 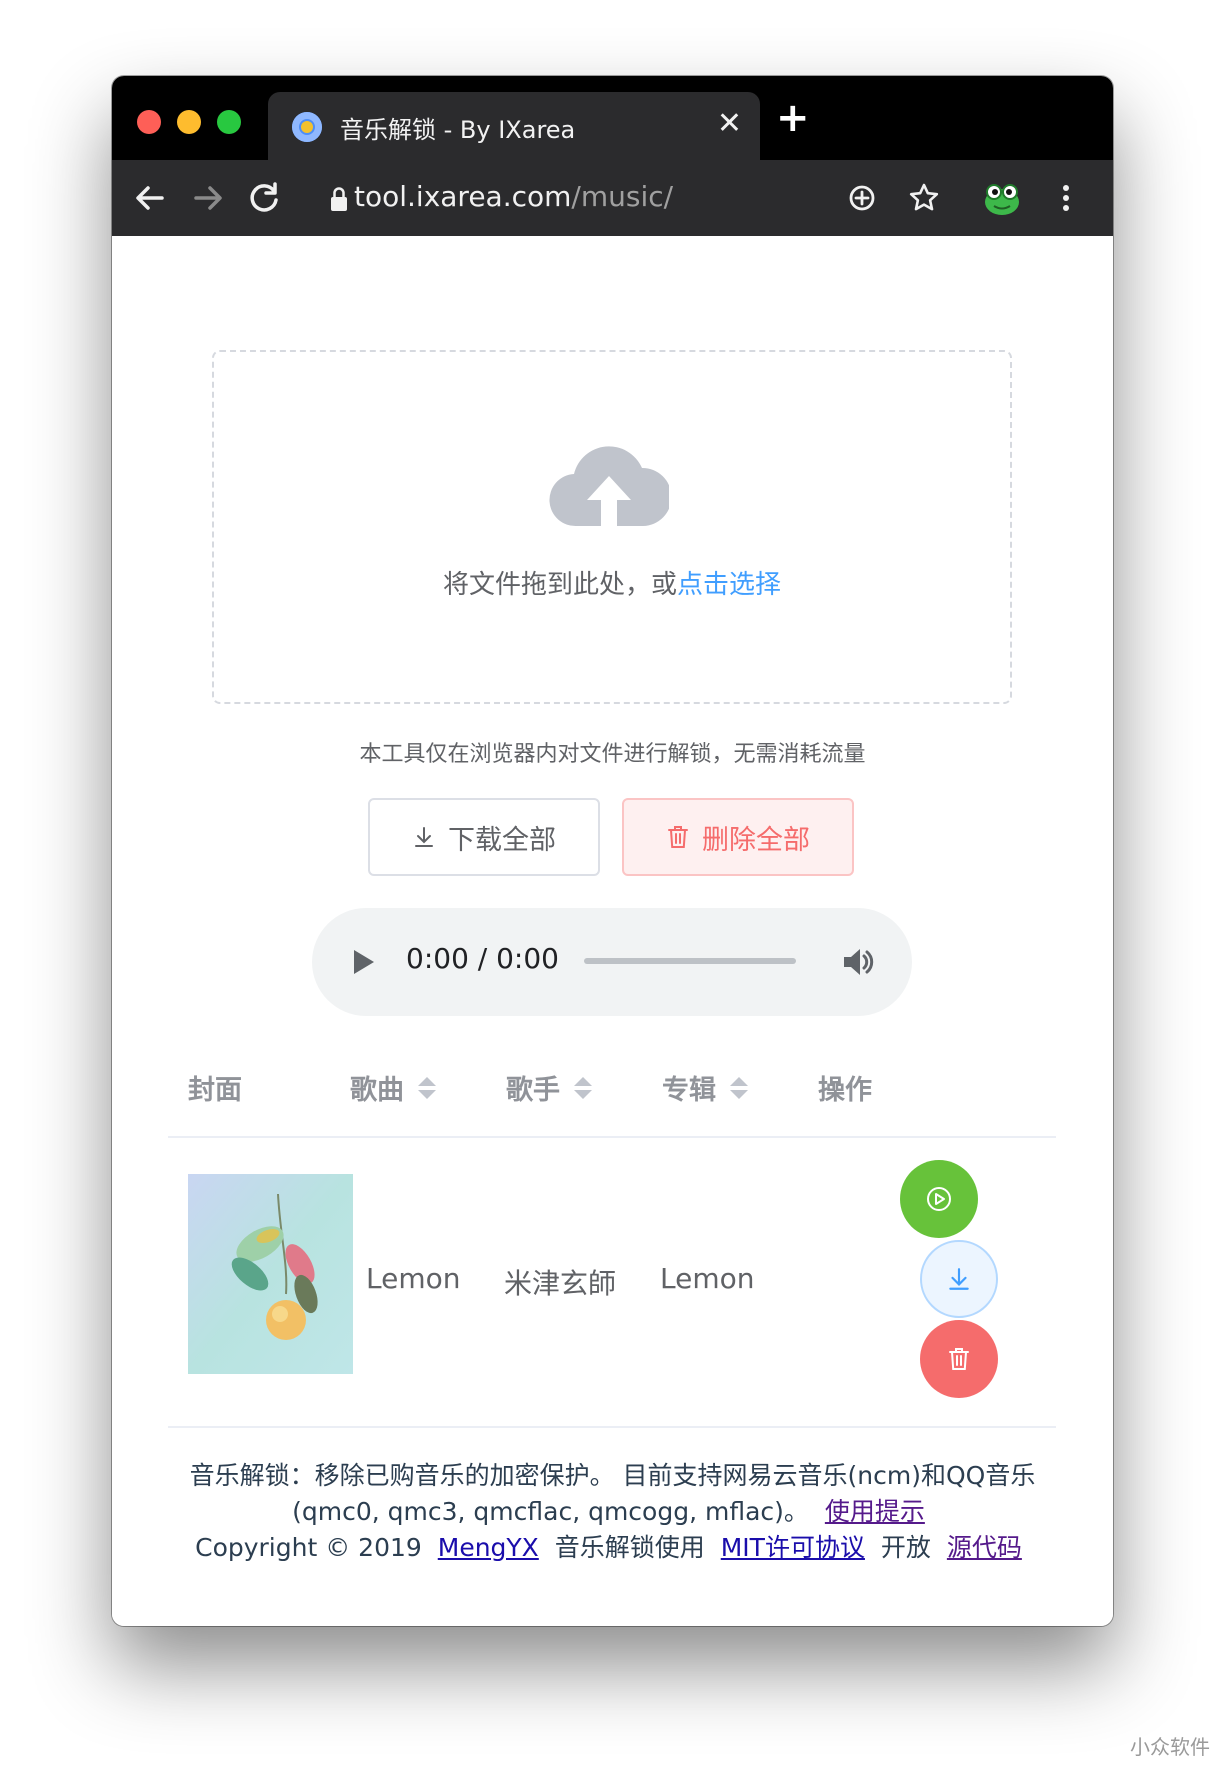 I want to click on download-button, so click(x=959, y=1279).